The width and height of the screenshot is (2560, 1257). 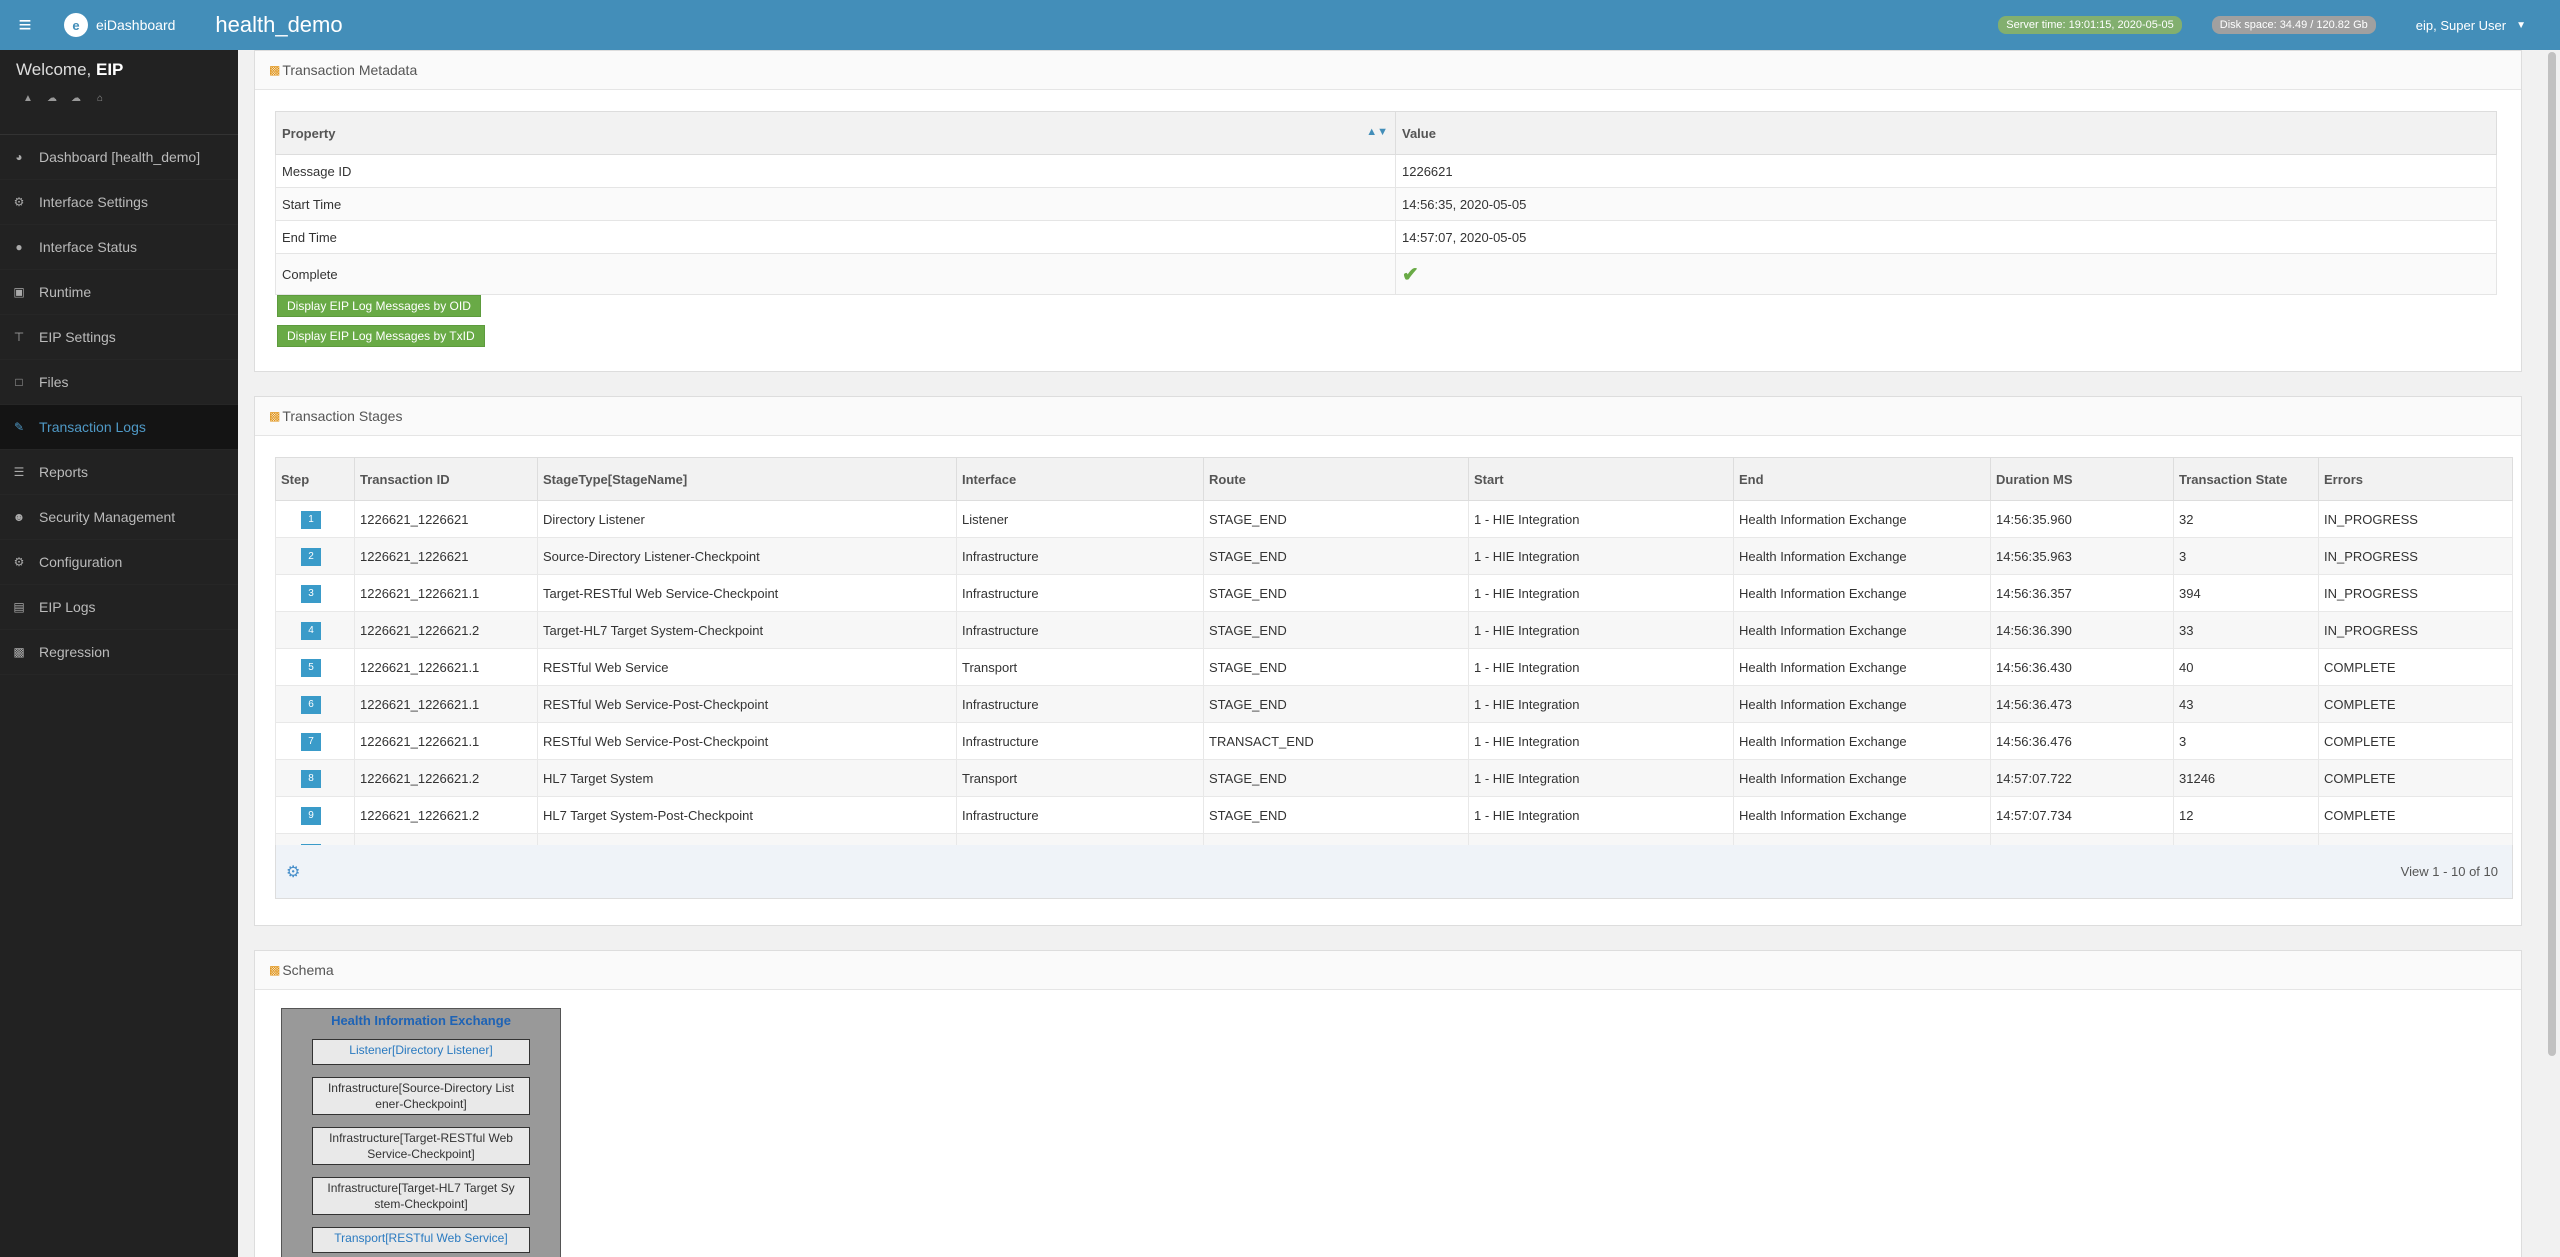 What do you see at coordinates (315, 479) in the screenshot?
I see `column-header-step: Step` at bounding box center [315, 479].